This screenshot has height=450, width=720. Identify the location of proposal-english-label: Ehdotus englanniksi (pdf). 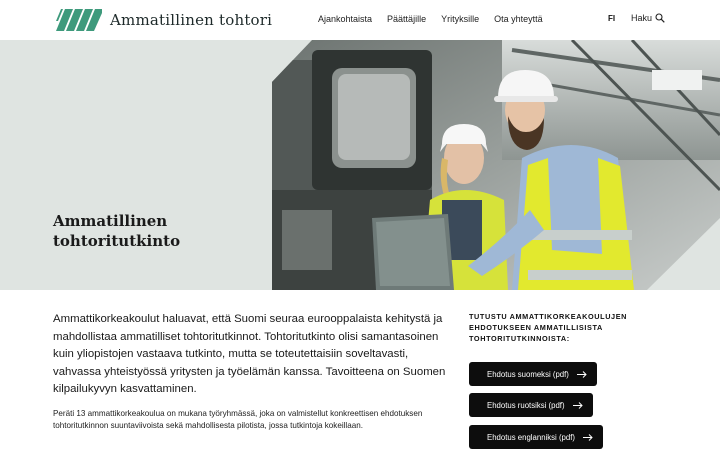
(531, 437).